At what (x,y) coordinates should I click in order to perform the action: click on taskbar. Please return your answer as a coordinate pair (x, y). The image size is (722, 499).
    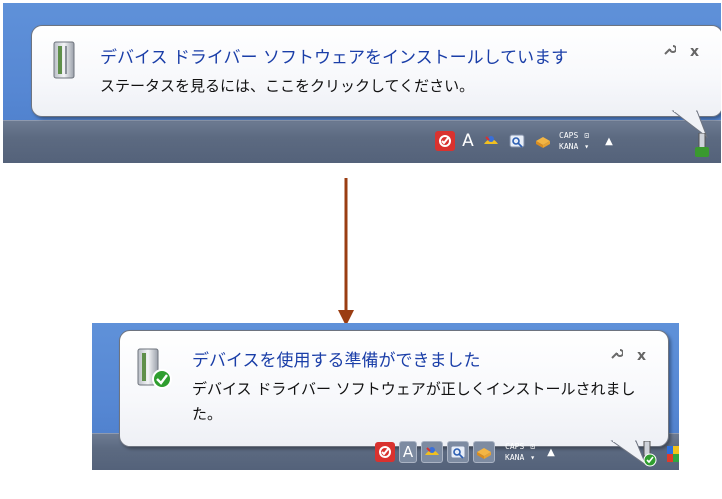
    Looking at the image, I should click on (362, 141).